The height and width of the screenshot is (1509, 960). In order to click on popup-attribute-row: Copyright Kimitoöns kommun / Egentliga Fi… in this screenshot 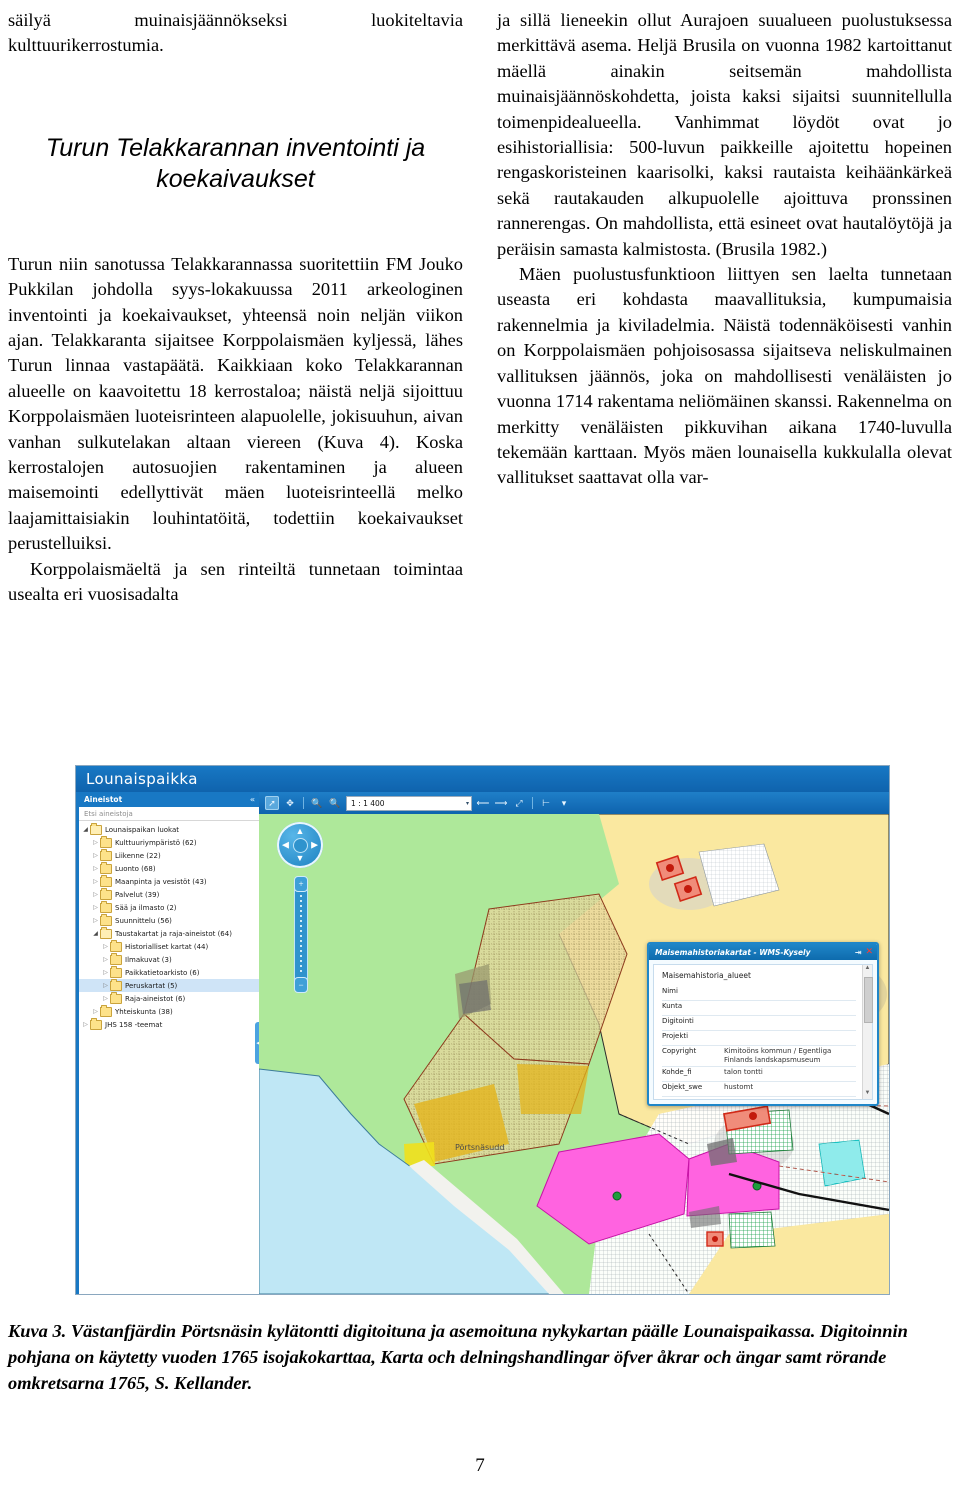, I will do `click(759, 1056)`.